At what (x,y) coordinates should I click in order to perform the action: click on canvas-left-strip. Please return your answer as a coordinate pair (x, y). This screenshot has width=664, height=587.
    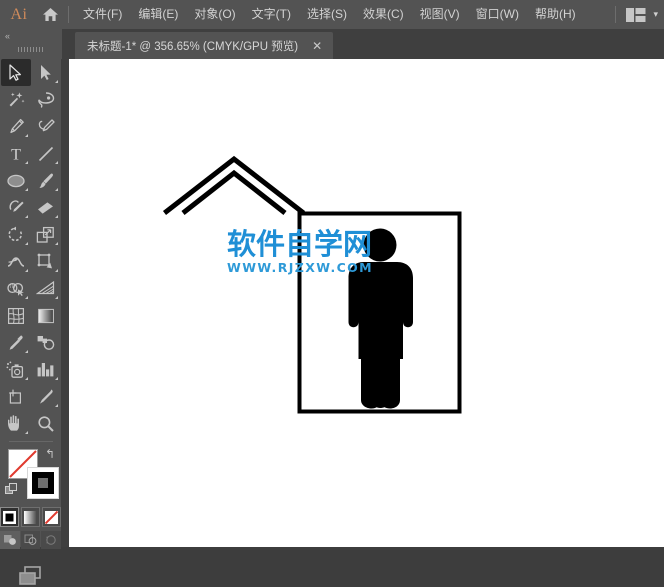
    Looking at the image, I should click on (65, 303).